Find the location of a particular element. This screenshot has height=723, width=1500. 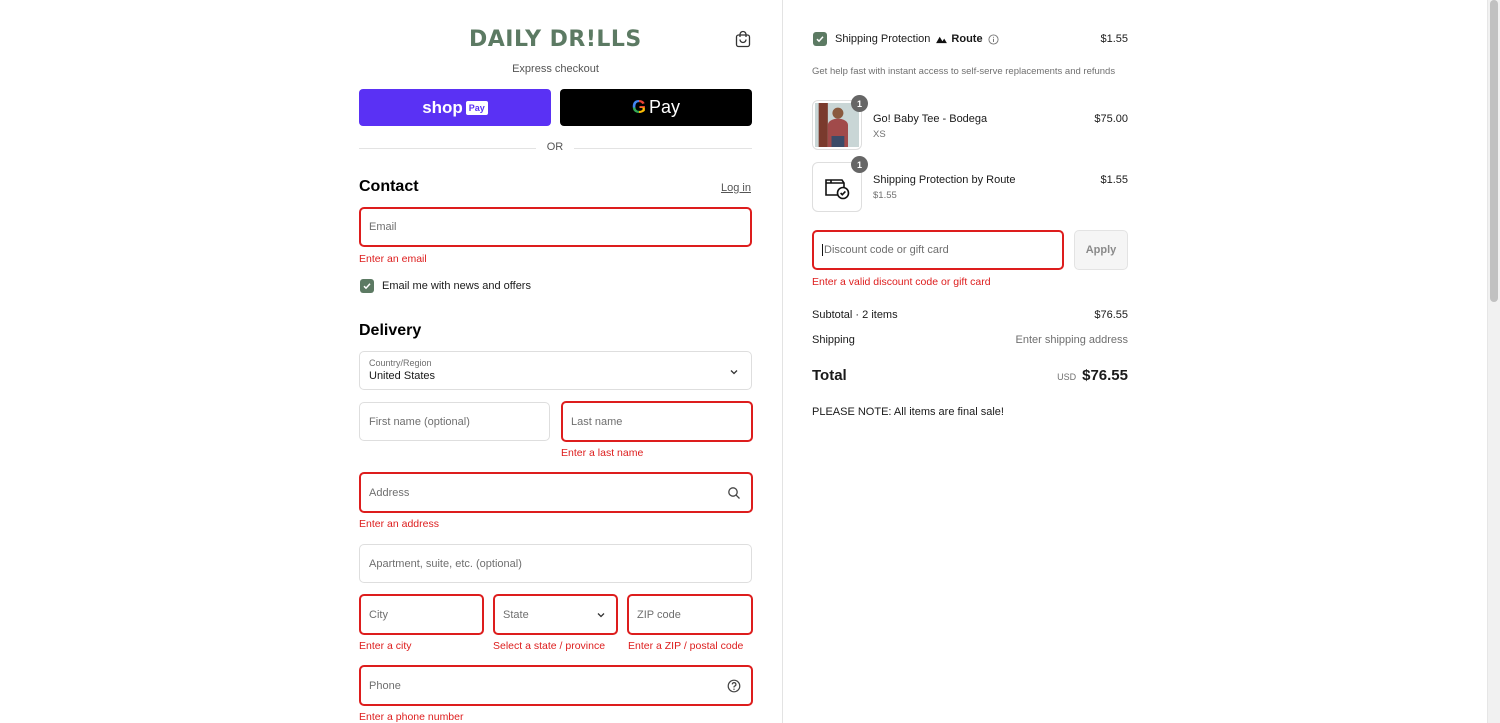

google-pay-button: G Pay is located at coordinates (656, 107).